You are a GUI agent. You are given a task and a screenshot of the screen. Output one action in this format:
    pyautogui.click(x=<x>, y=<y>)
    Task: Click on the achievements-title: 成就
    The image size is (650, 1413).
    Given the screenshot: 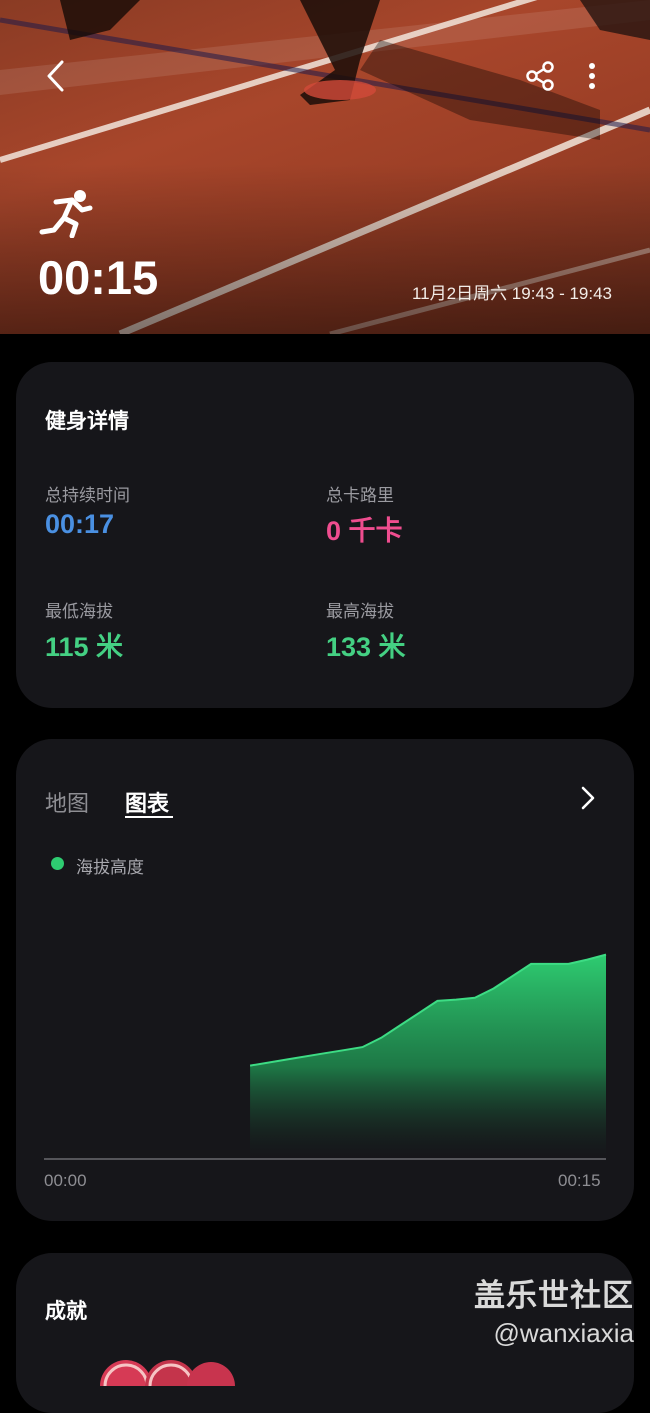 What is the action you would take?
    pyautogui.click(x=66, y=1311)
    